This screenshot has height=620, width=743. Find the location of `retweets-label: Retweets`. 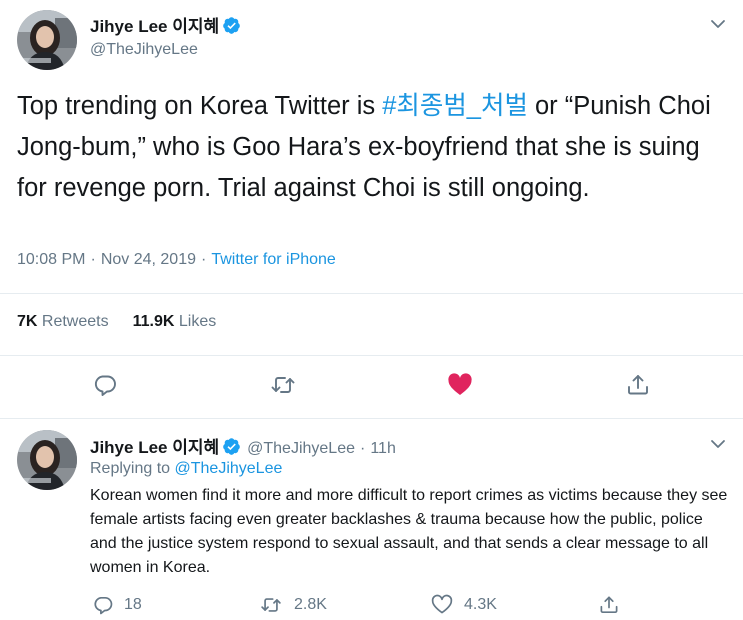

retweets-label: Retweets is located at coordinates (75, 321).